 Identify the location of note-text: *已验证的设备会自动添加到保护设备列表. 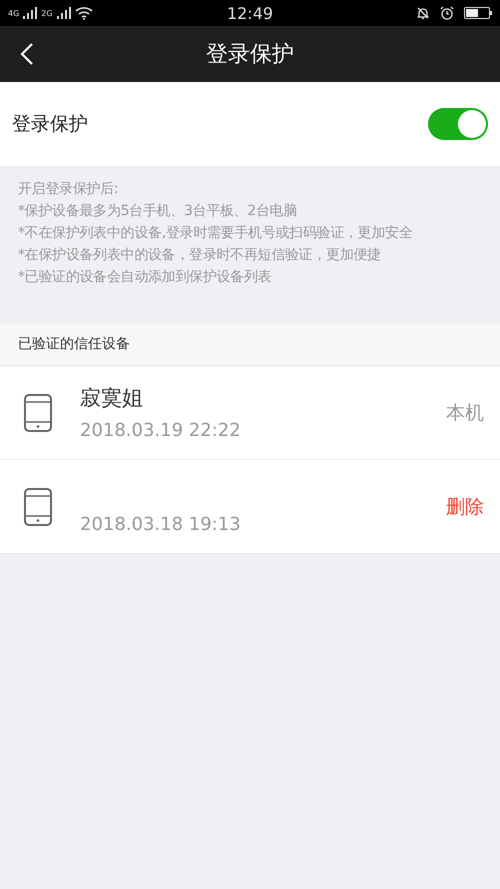
(145, 277).